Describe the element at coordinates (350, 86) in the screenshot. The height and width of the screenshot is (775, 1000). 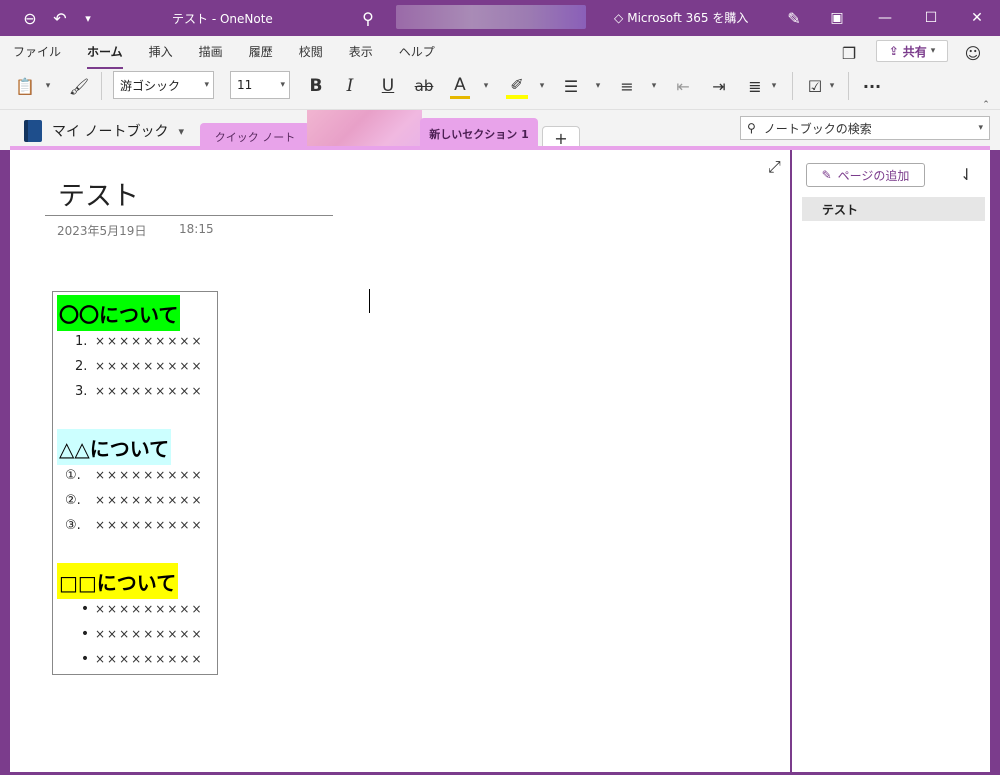
I see `italic-icon: I` at that location.